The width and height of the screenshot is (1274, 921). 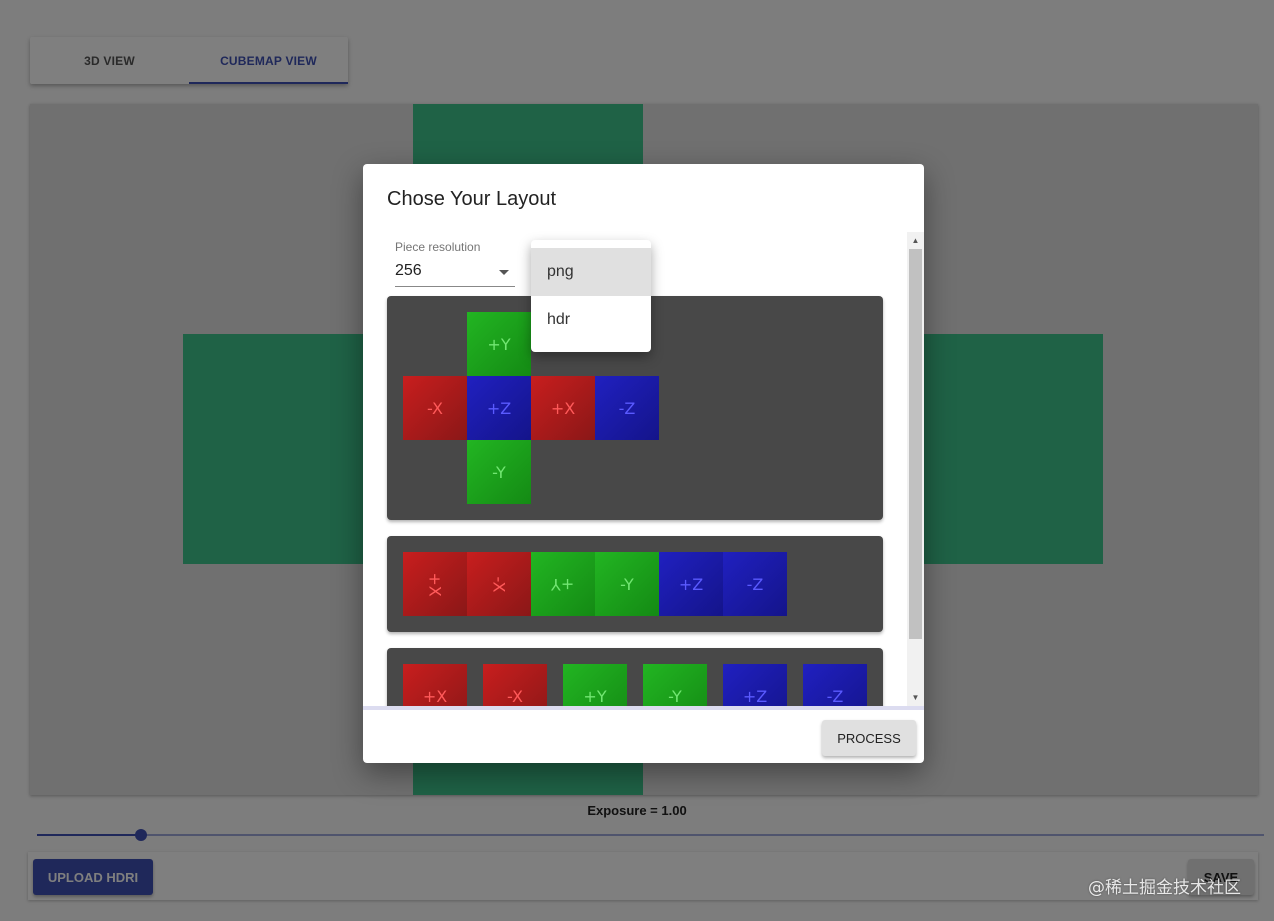 What do you see at coordinates (591, 320) in the screenshot?
I see `menu-item-hdr: hdr` at bounding box center [591, 320].